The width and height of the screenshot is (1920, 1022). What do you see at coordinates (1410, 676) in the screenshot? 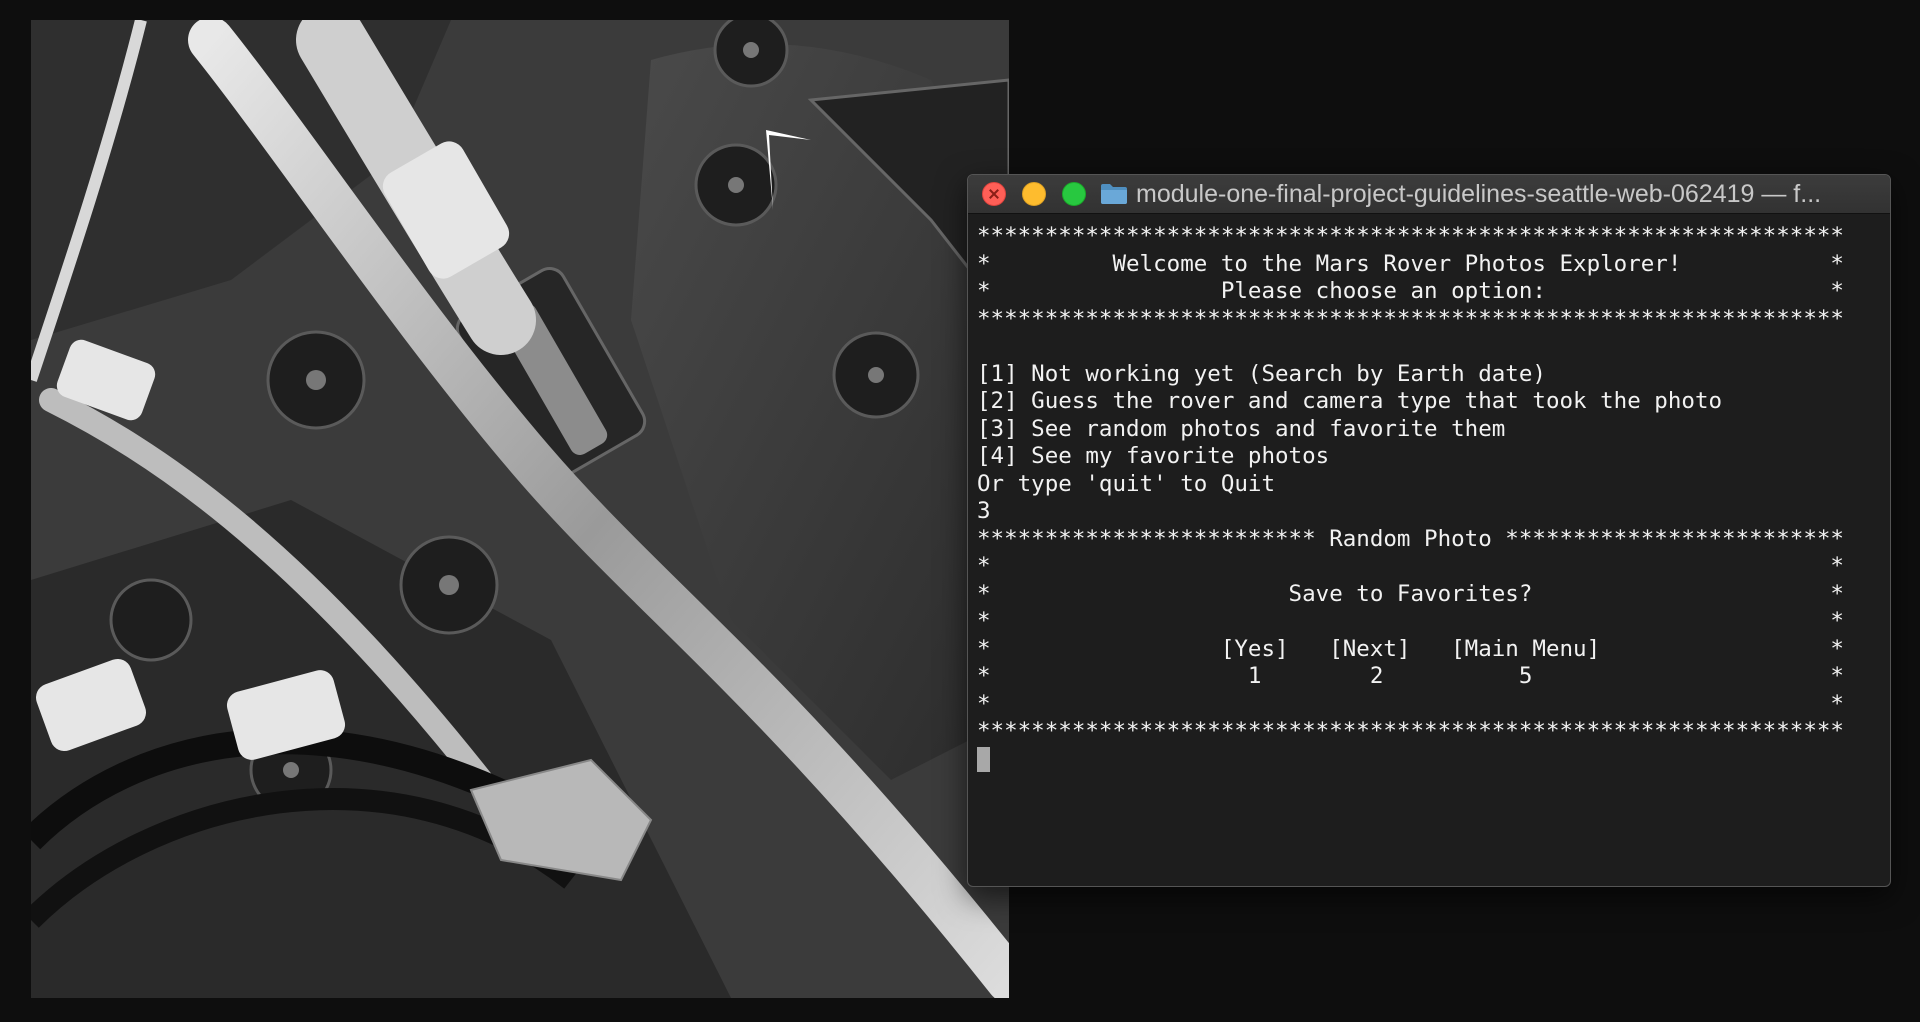
I see `terminal-line: * 1 2 5 *` at bounding box center [1410, 676].